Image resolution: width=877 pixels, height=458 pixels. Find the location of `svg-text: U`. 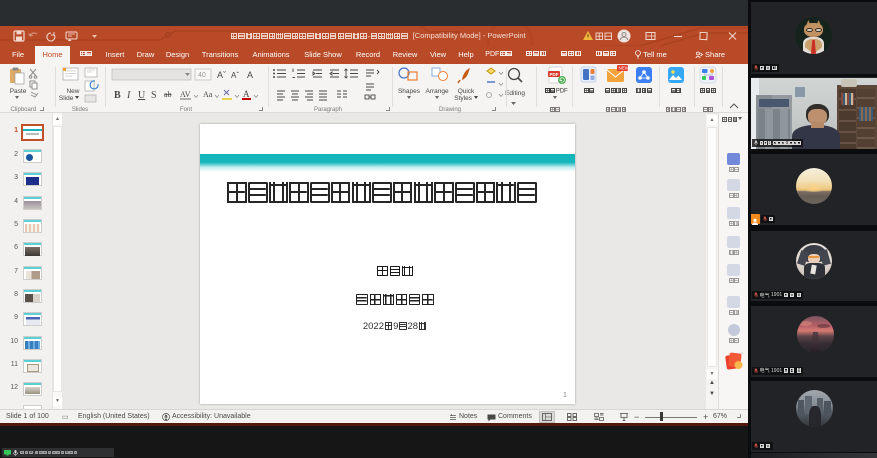

svg-text: U is located at coordinates (142, 95).